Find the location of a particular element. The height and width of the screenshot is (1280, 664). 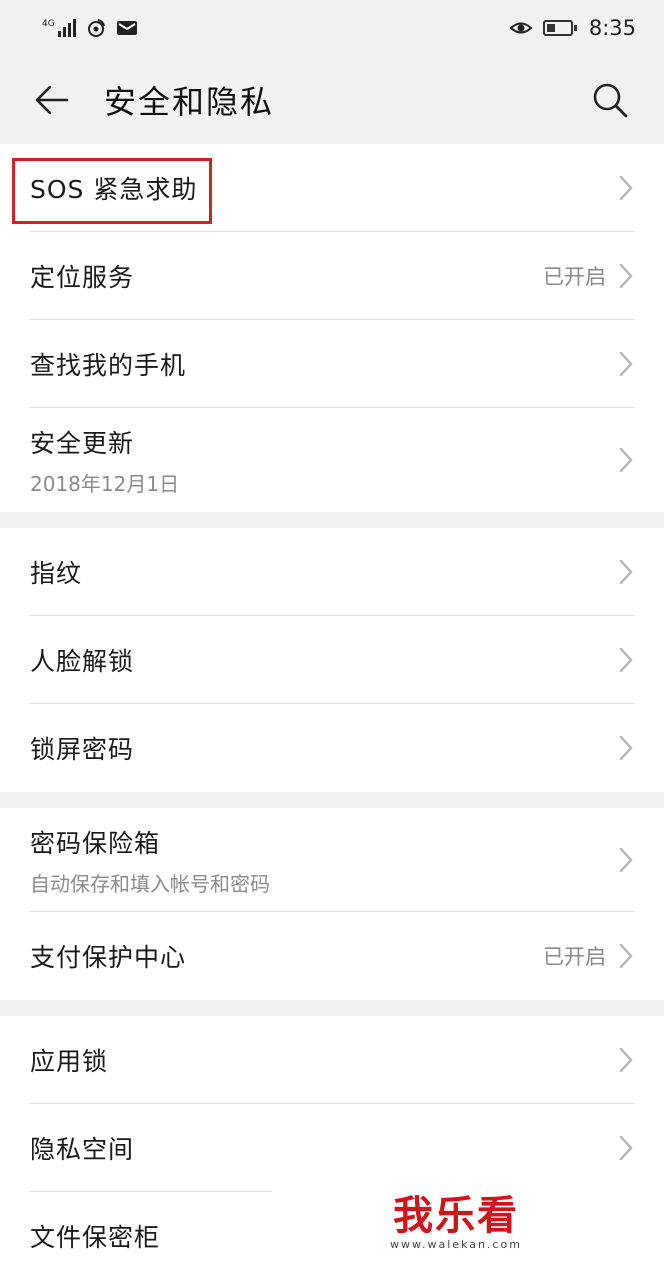

item-label: 查找我的手机 is located at coordinates (108, 365).